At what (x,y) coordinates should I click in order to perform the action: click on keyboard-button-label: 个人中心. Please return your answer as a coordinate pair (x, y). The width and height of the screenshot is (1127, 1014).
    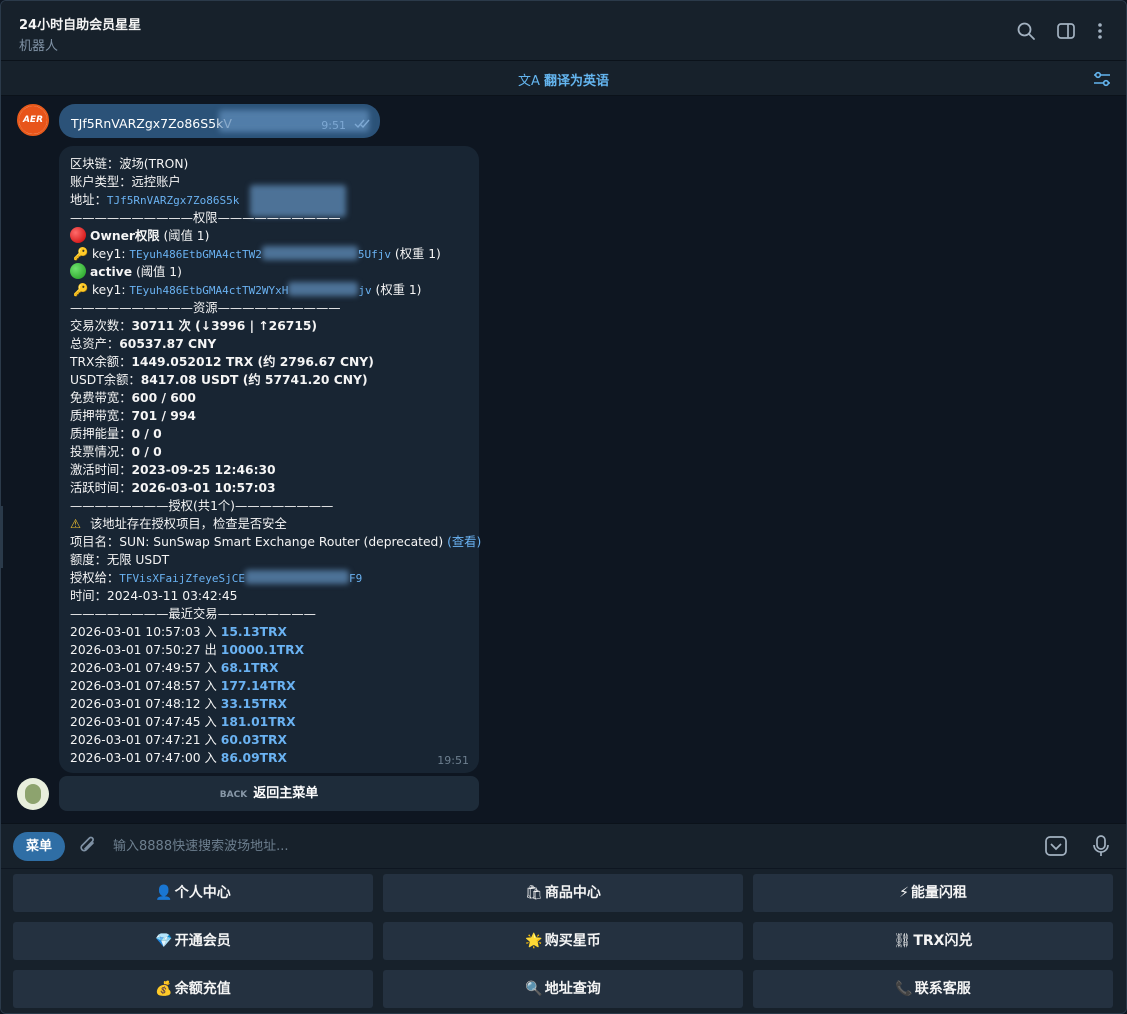
    Looking at the image, I should click on (202, 893).